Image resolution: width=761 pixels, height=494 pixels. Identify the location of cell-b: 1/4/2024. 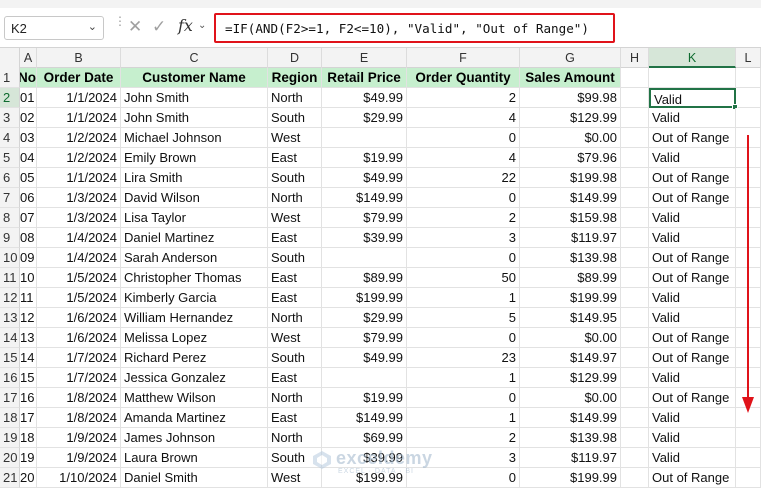
(79, 258).